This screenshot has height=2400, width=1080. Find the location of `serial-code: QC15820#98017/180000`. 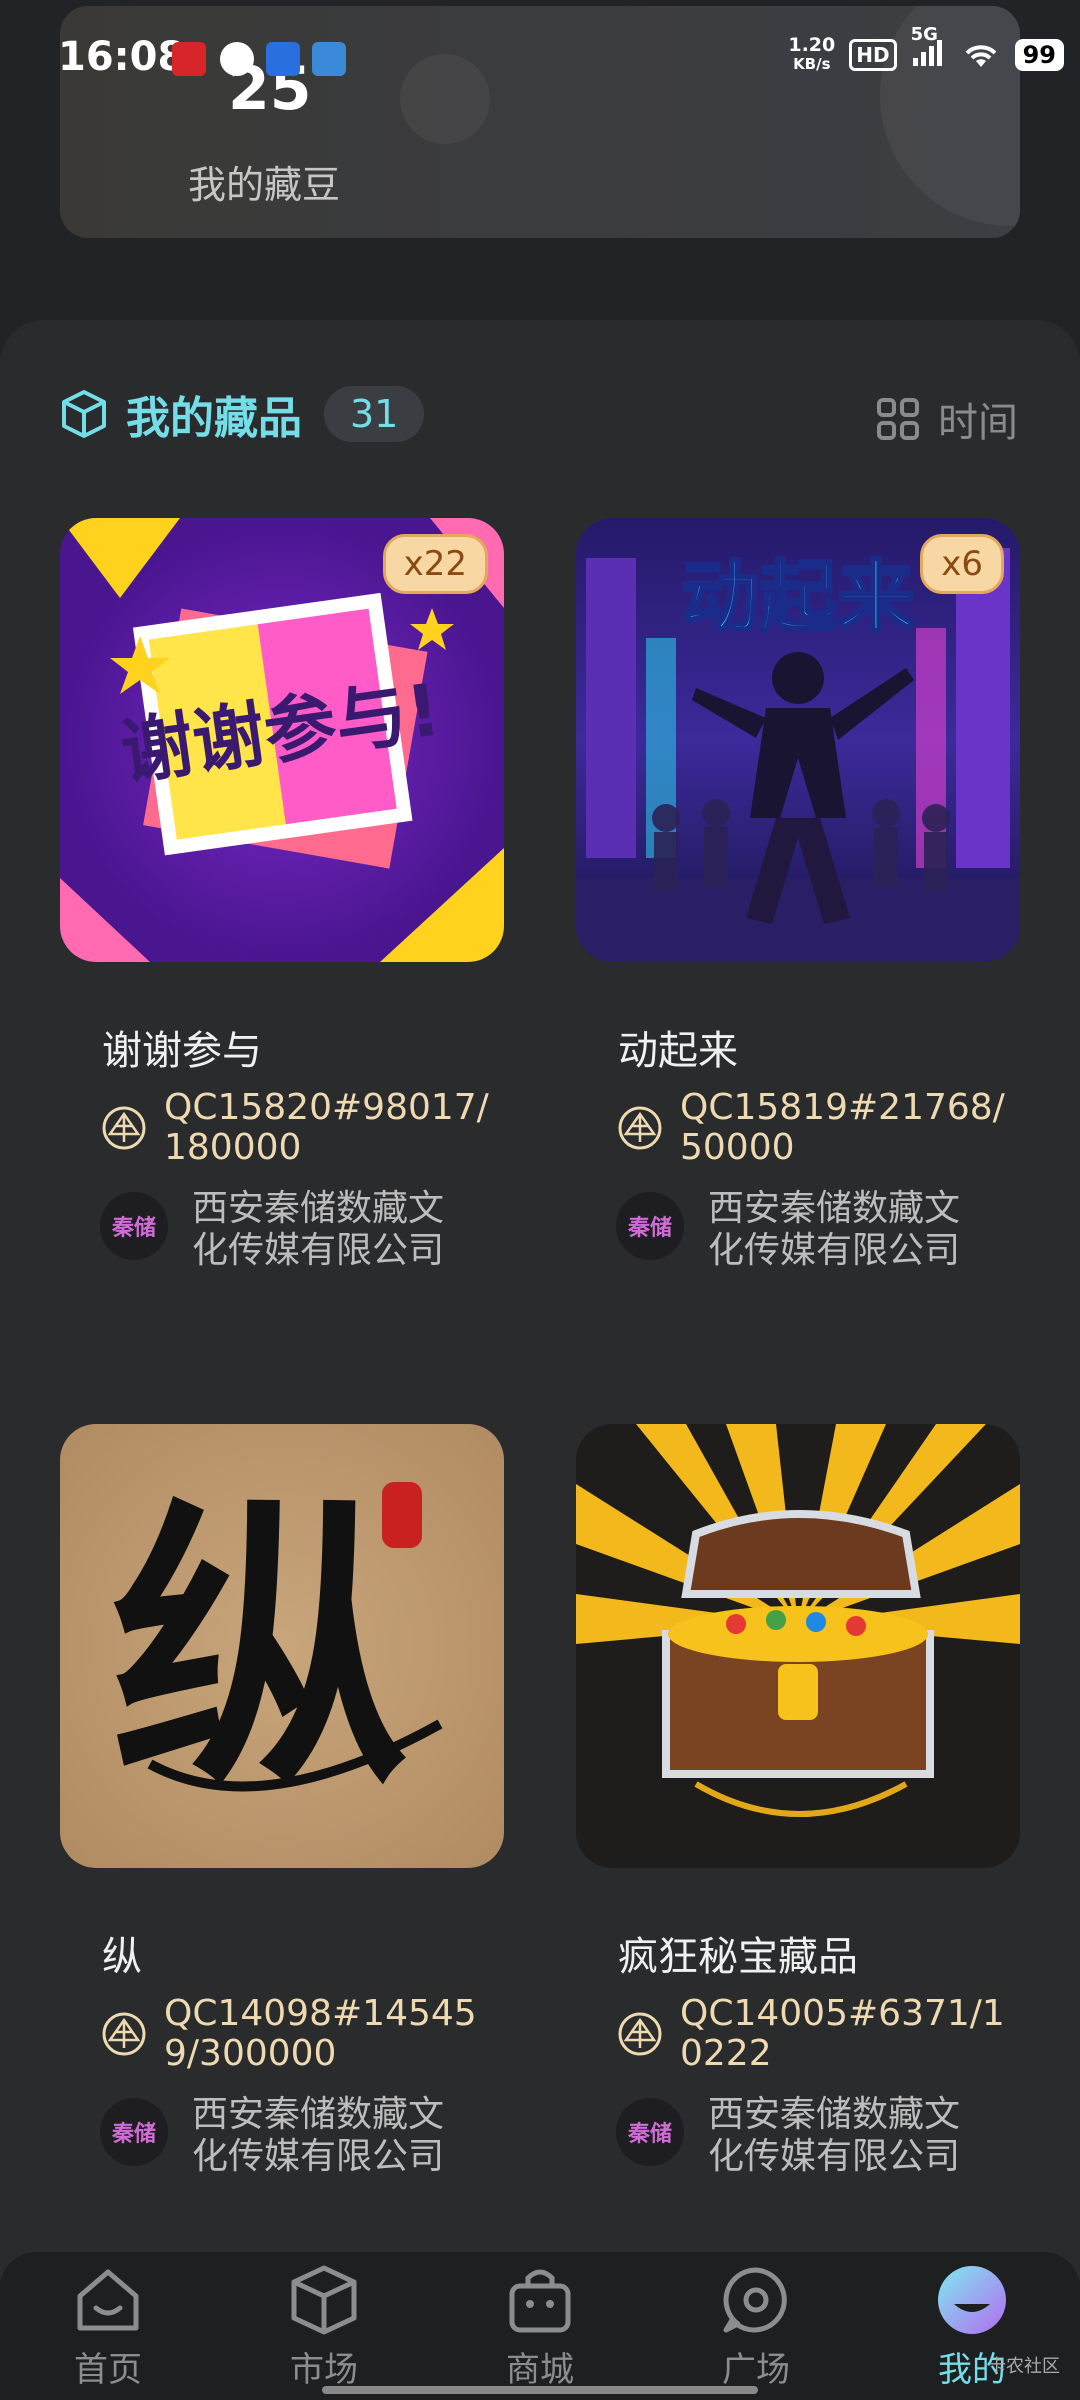

serial-code: QC15820#98017/180000 is located at coordinates (326, 1127).